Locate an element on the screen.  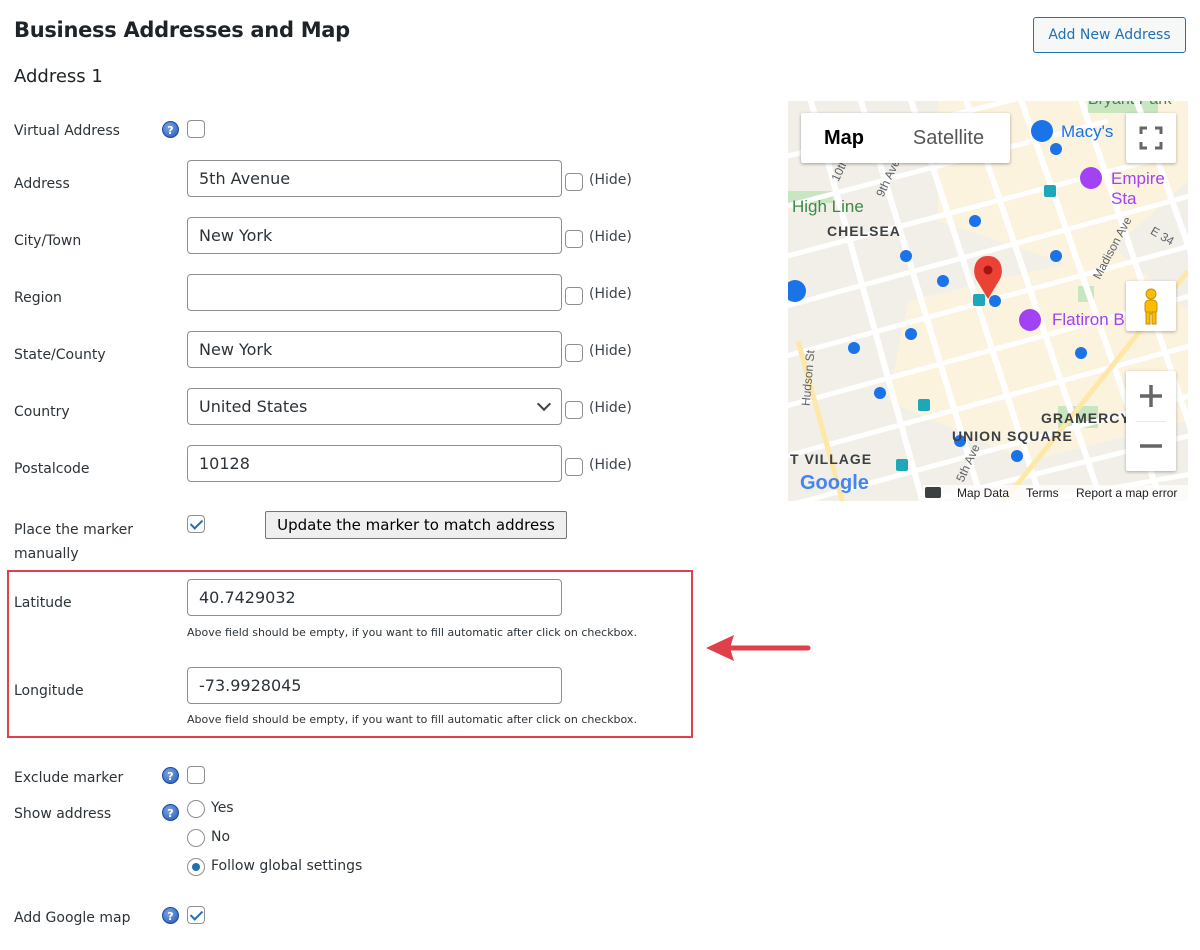
state-hide-checkbox is located at coordinates (574, 353).